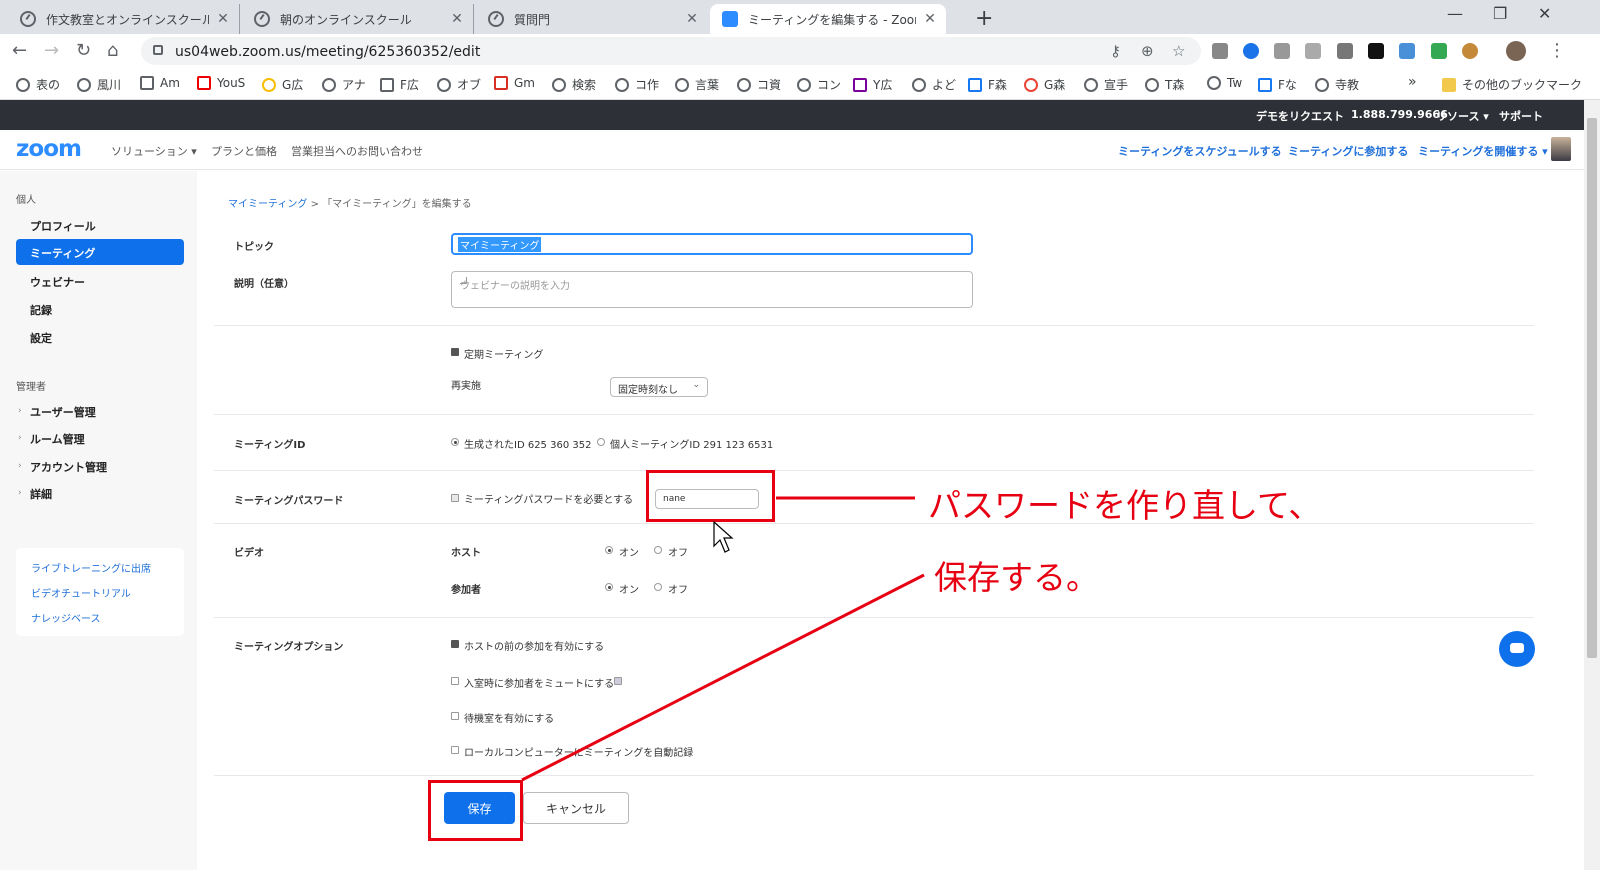  Describe the element at coordinates (344, 84) in the screenshot. I see `bookmark-item: アナ` at that location.